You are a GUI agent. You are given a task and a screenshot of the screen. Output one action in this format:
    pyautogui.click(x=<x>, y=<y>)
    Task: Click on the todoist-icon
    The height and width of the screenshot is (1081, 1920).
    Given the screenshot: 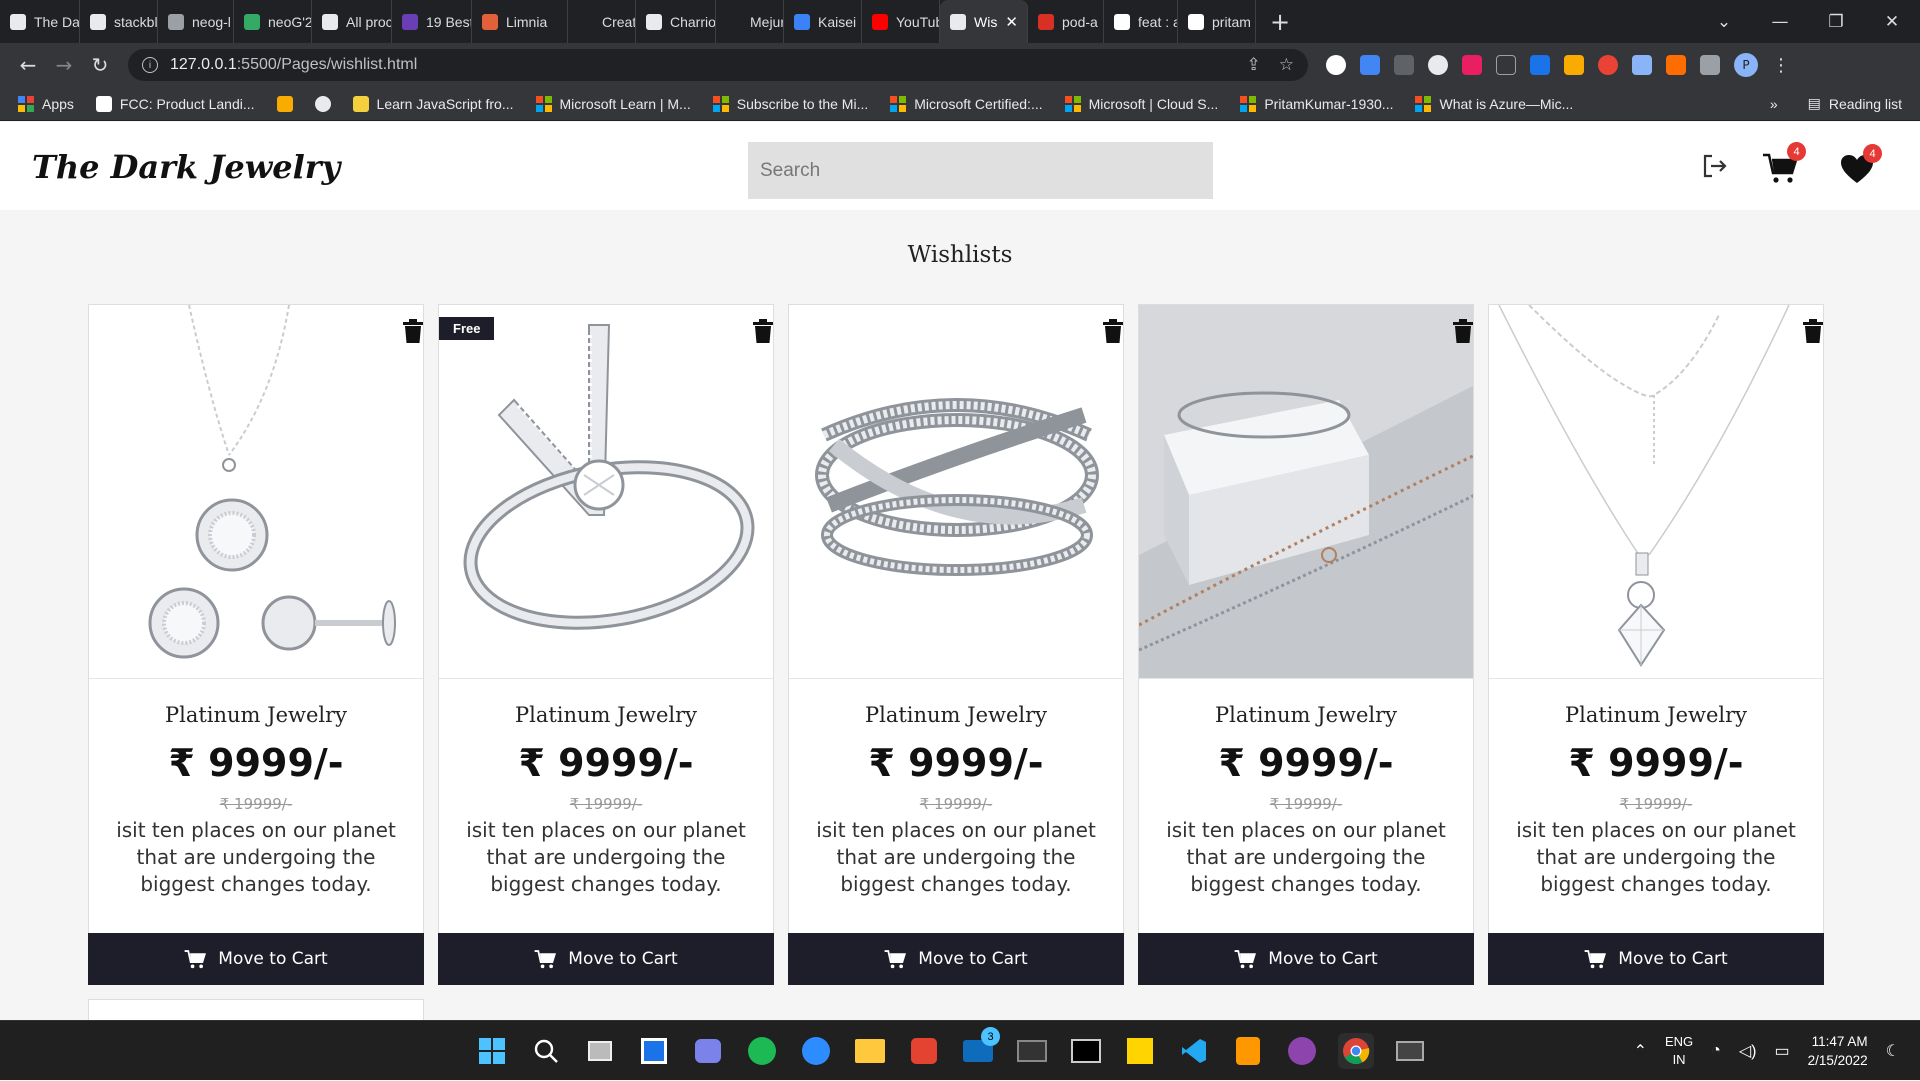 What is the action you would take?
    pyautogui.click(x=924, y=1051)
    